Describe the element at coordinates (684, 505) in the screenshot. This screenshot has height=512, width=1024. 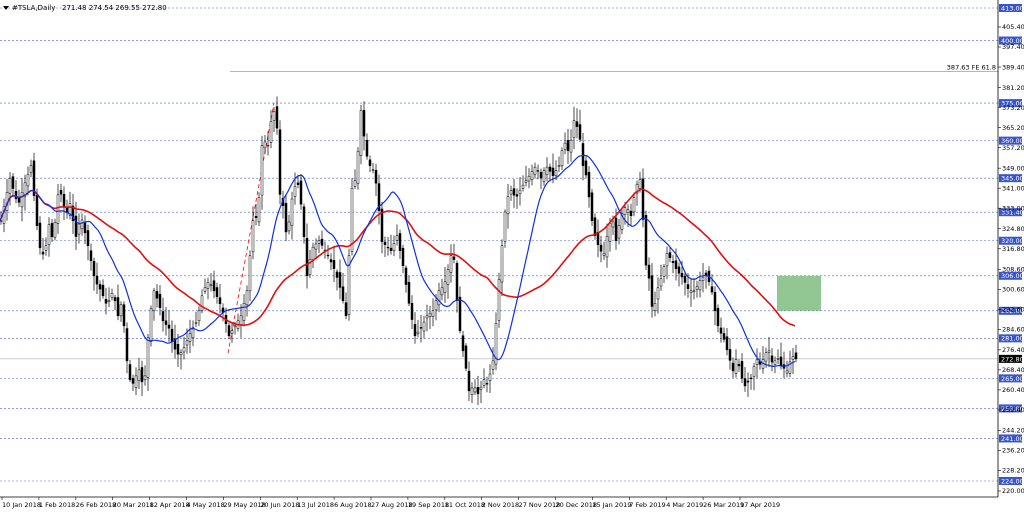
I see `date-tick-label: 4 Mar 2019` at that location.